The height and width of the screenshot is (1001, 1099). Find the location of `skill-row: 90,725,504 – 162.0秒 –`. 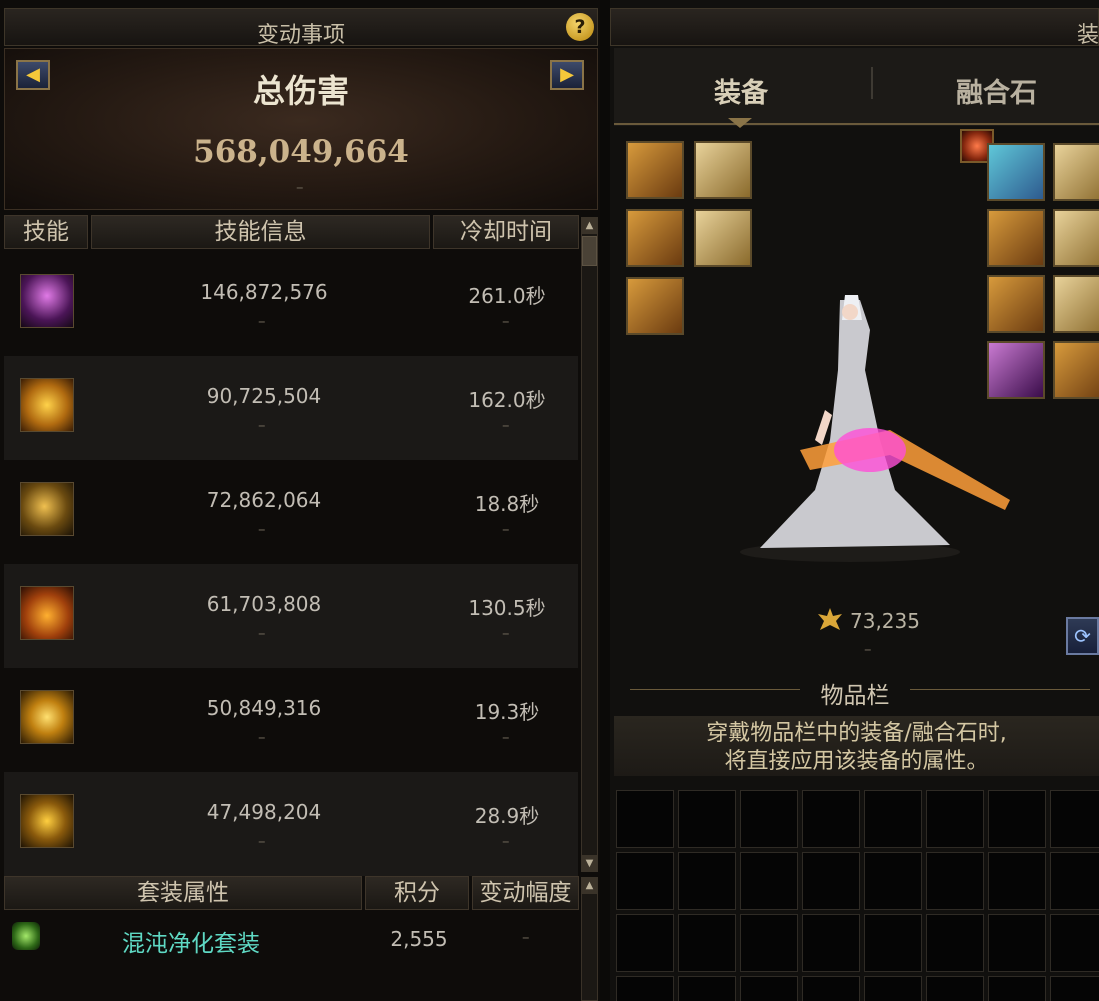

skill-row: 90,725,504 – 162.0秒 – is located at coordinates (291, 408).